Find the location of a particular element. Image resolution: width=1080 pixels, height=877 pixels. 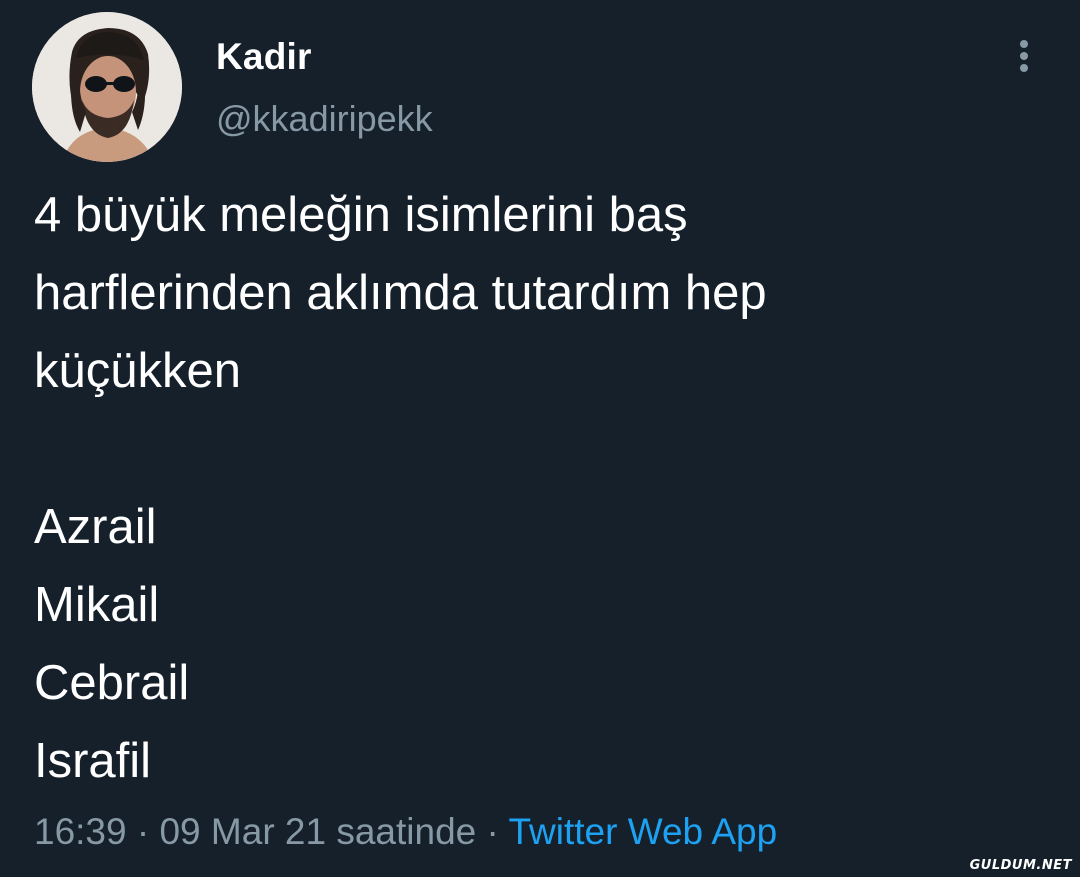

avatar-image is located at coordinates (107, 87).